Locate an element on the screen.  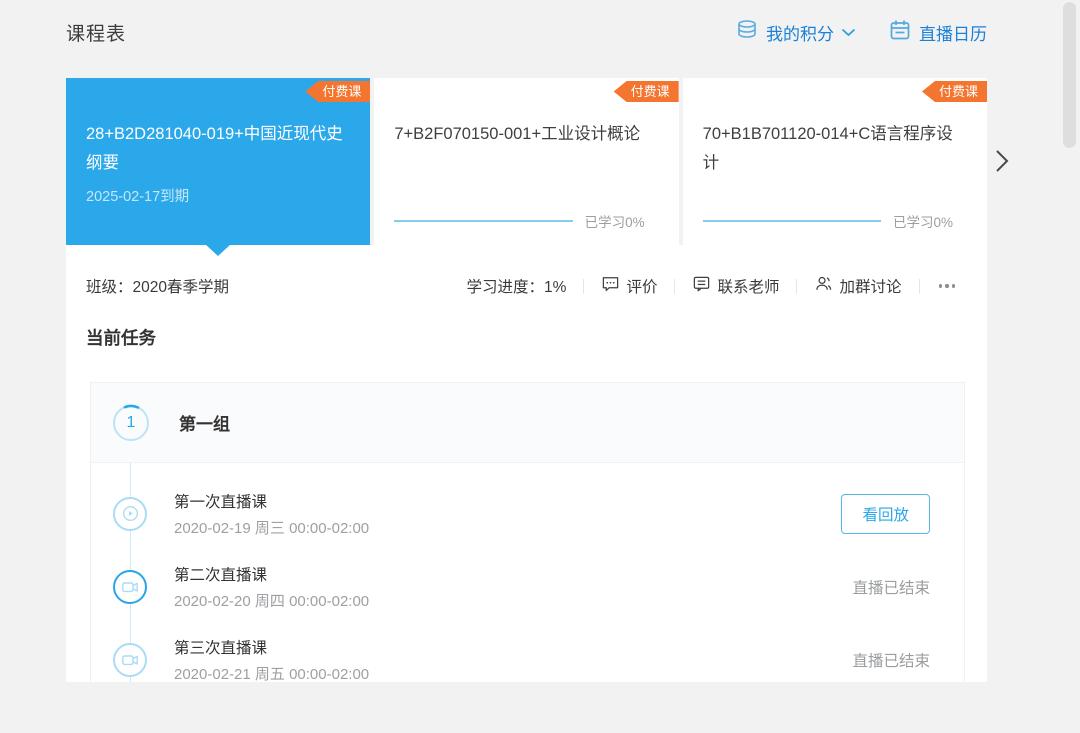
course-card: 付费课 70+B1B701120-014+C语言程序设计 已学习0% is located at coordinates (834, 161).